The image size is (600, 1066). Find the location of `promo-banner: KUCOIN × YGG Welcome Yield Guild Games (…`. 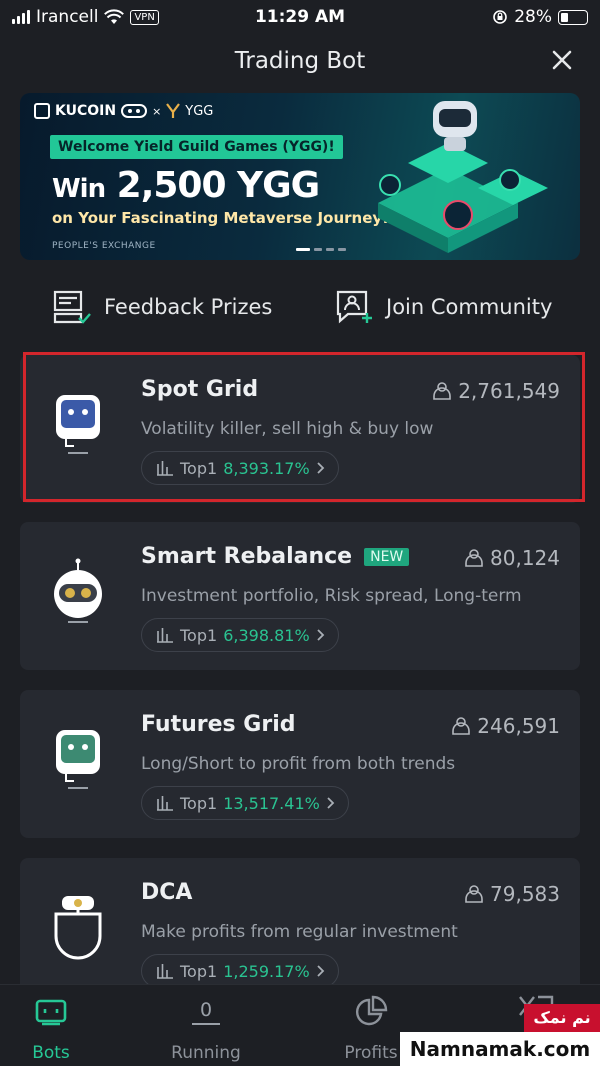

promo-banner: KUCOIN × YGG Welcome Yield Guild Games (… is located at coordinates (300, 176).